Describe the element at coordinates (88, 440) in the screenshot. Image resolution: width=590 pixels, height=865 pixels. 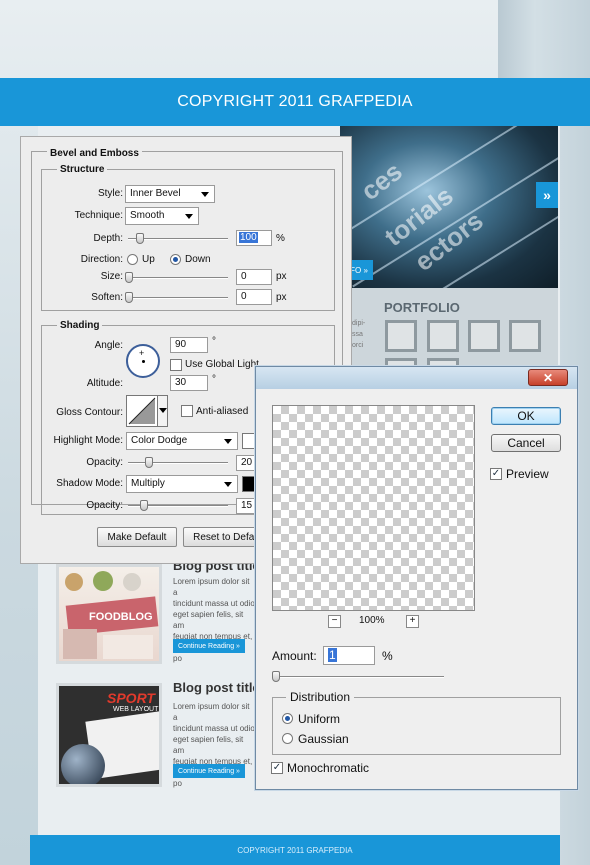
I see `highlight-mode-label: Highlight Mode:` at that location.